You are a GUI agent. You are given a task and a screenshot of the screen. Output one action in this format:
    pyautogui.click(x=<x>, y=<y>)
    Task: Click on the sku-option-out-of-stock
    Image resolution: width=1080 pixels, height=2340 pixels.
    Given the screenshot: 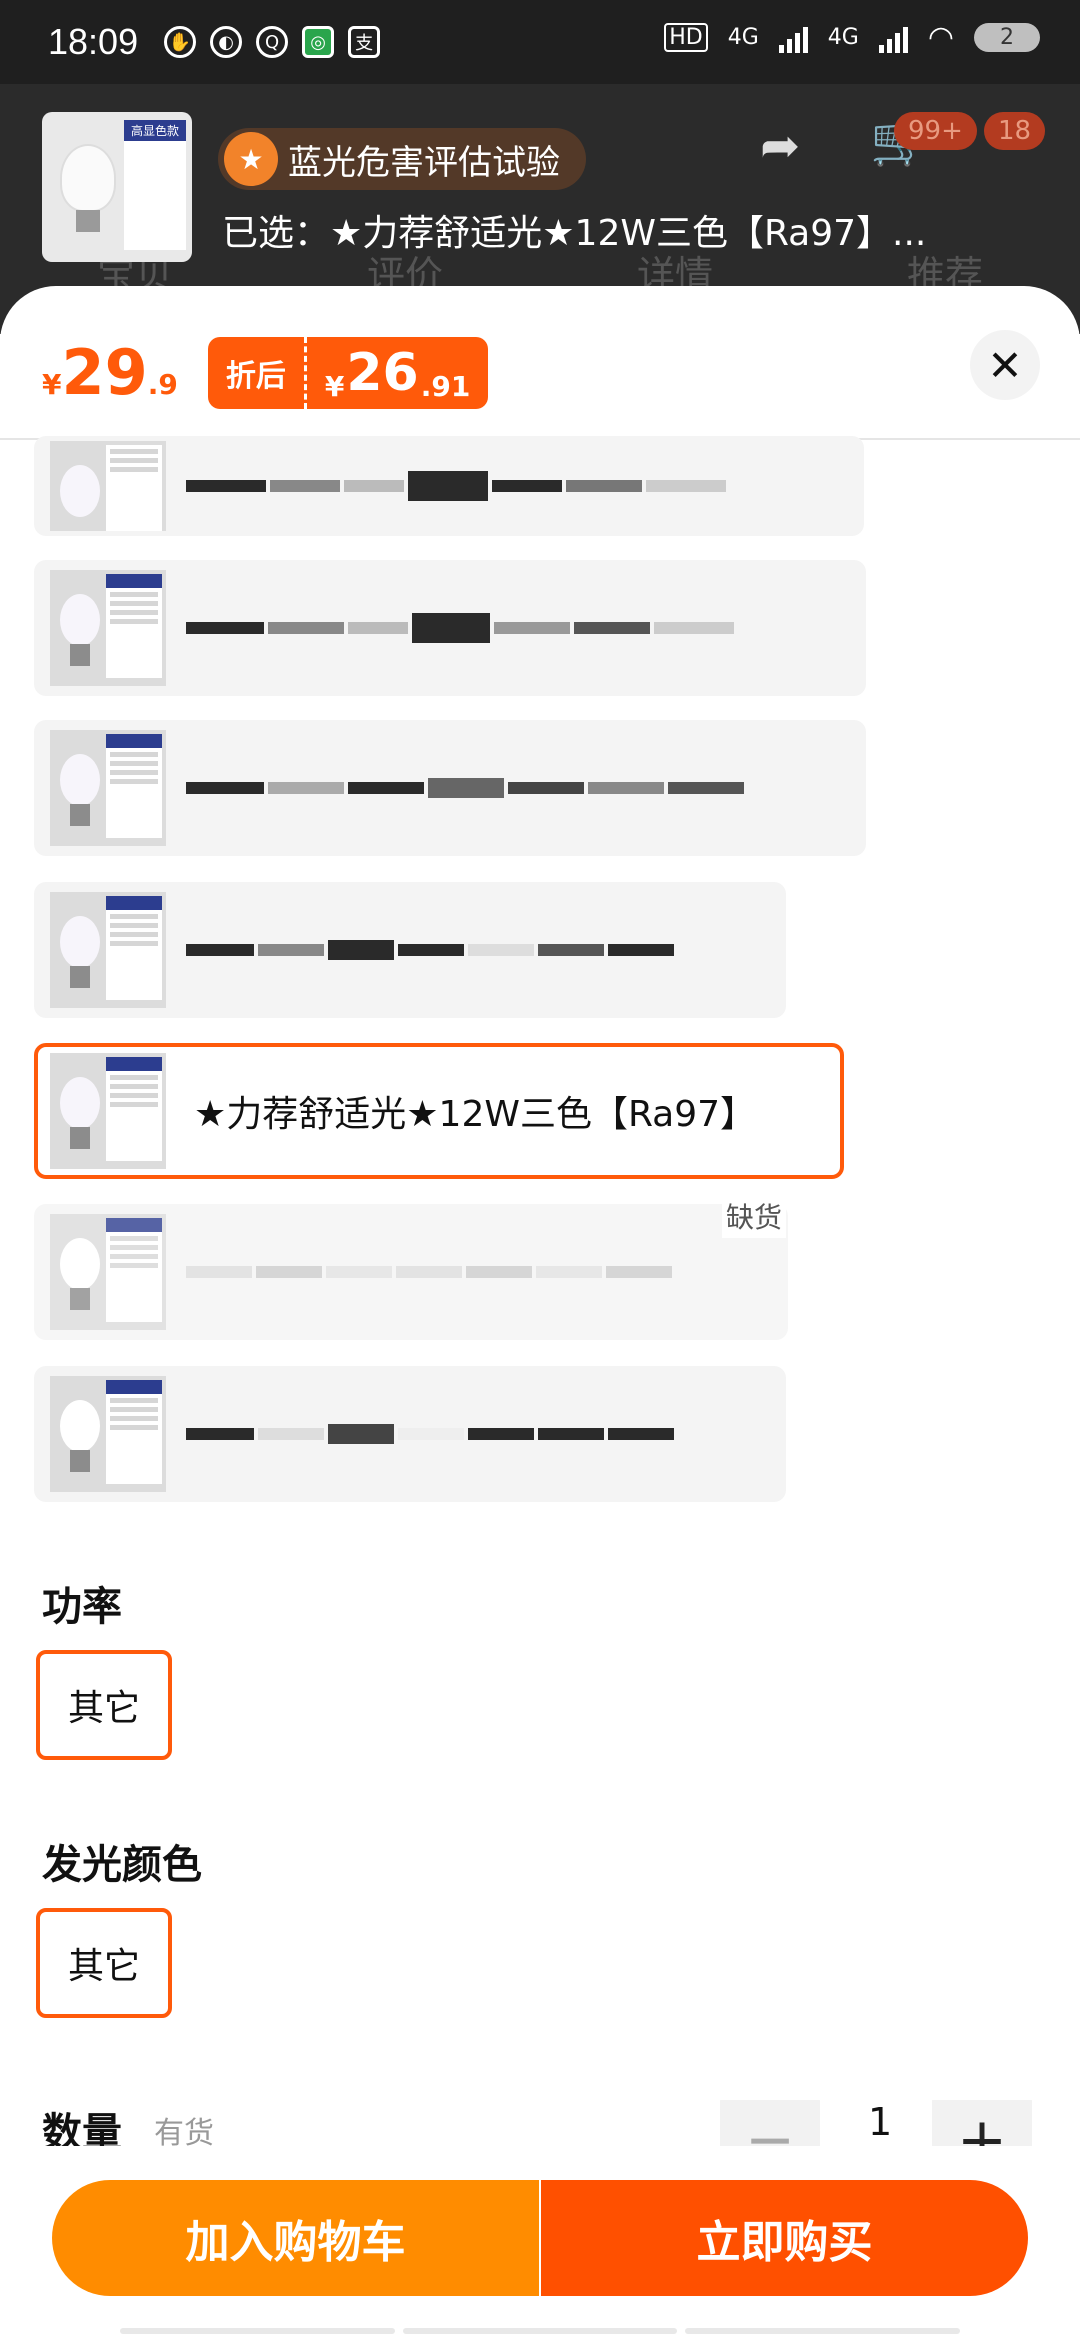 What is the action you would take?
    pyautogui.click(x=411, y=1272)
    